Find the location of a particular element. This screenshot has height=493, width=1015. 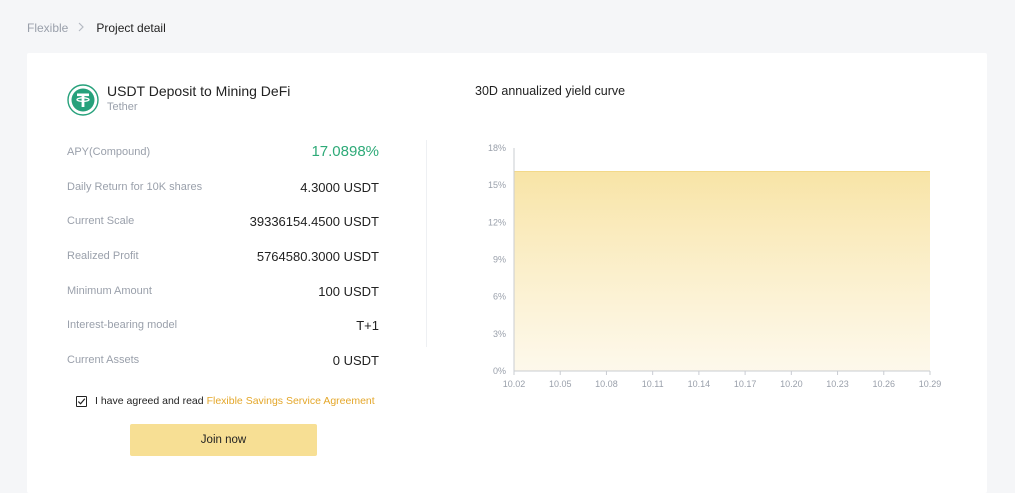

x-tick-label: 10.08 is located at coordinates (606, 384).